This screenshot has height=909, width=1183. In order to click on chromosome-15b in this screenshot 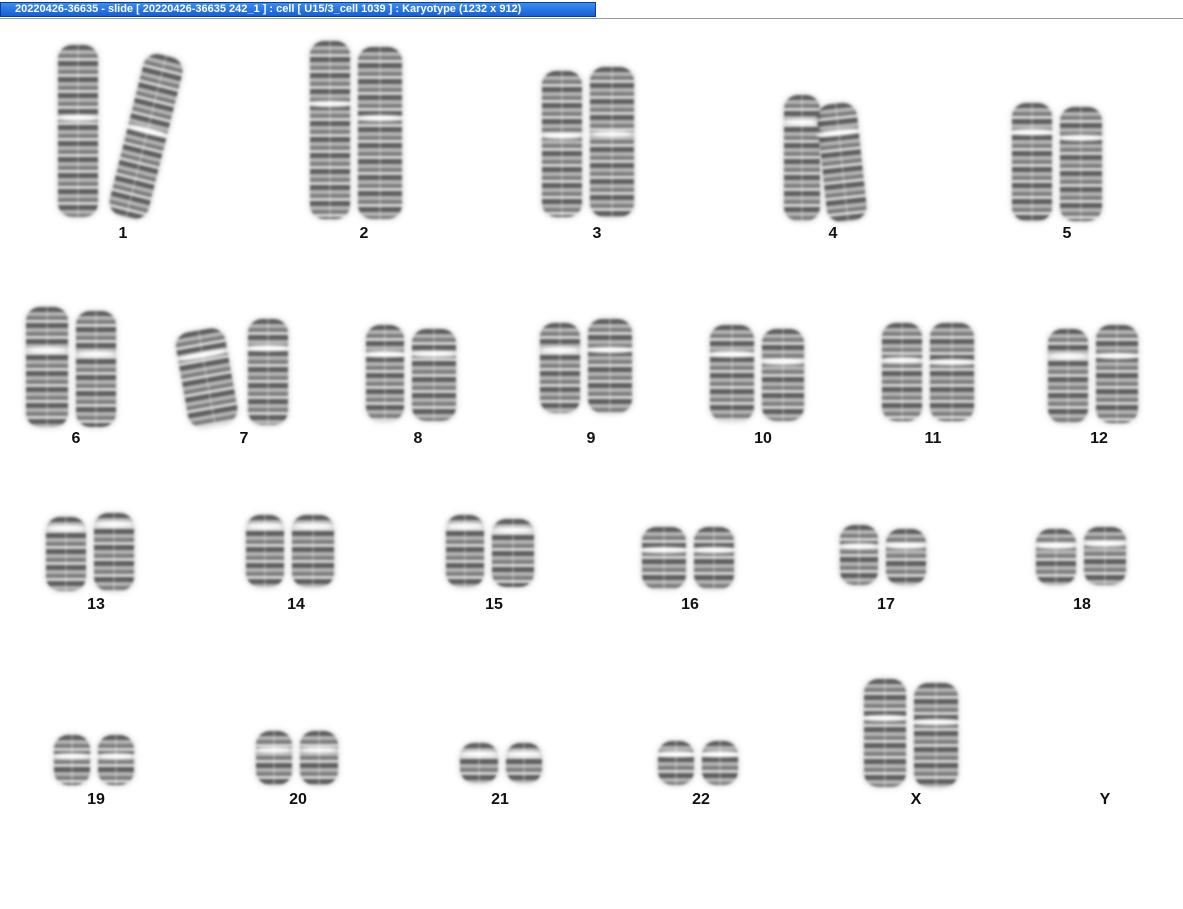, I will do `click(513, 553)`.